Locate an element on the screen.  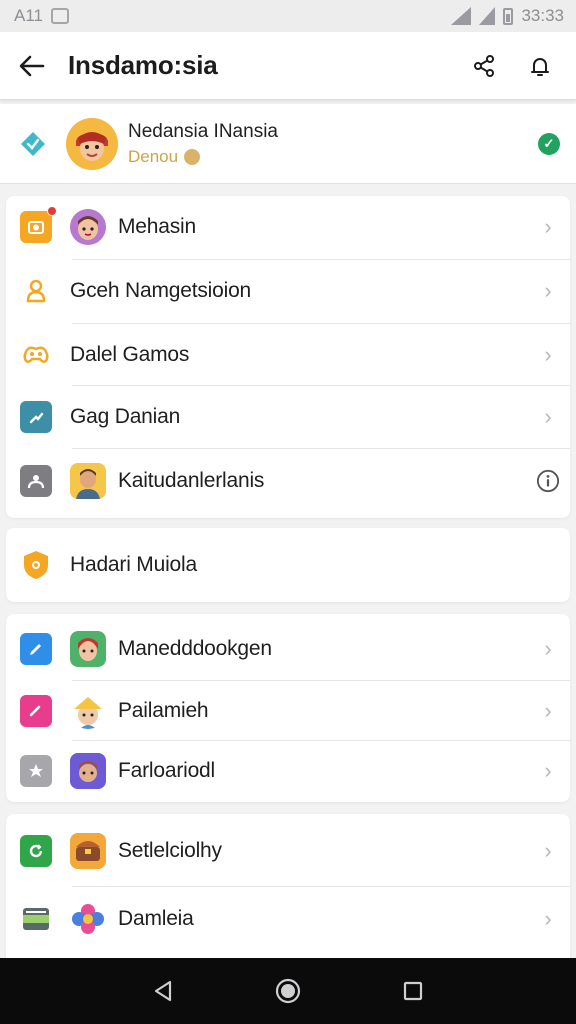
heart-icon is located at coordinates (36, 711).